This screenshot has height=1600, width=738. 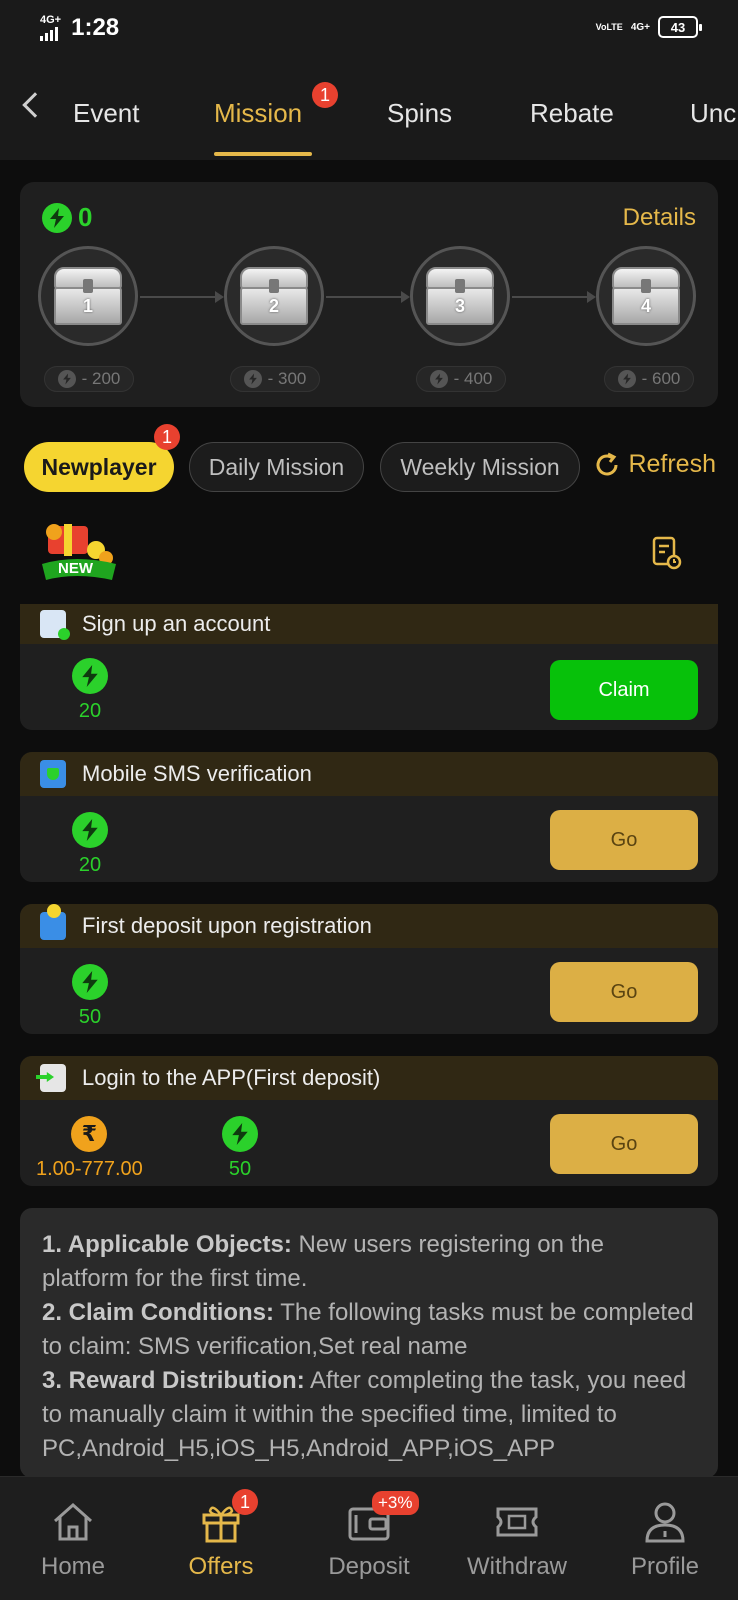 I want to click on nav-label: Home, so click(x=73, y=1566).